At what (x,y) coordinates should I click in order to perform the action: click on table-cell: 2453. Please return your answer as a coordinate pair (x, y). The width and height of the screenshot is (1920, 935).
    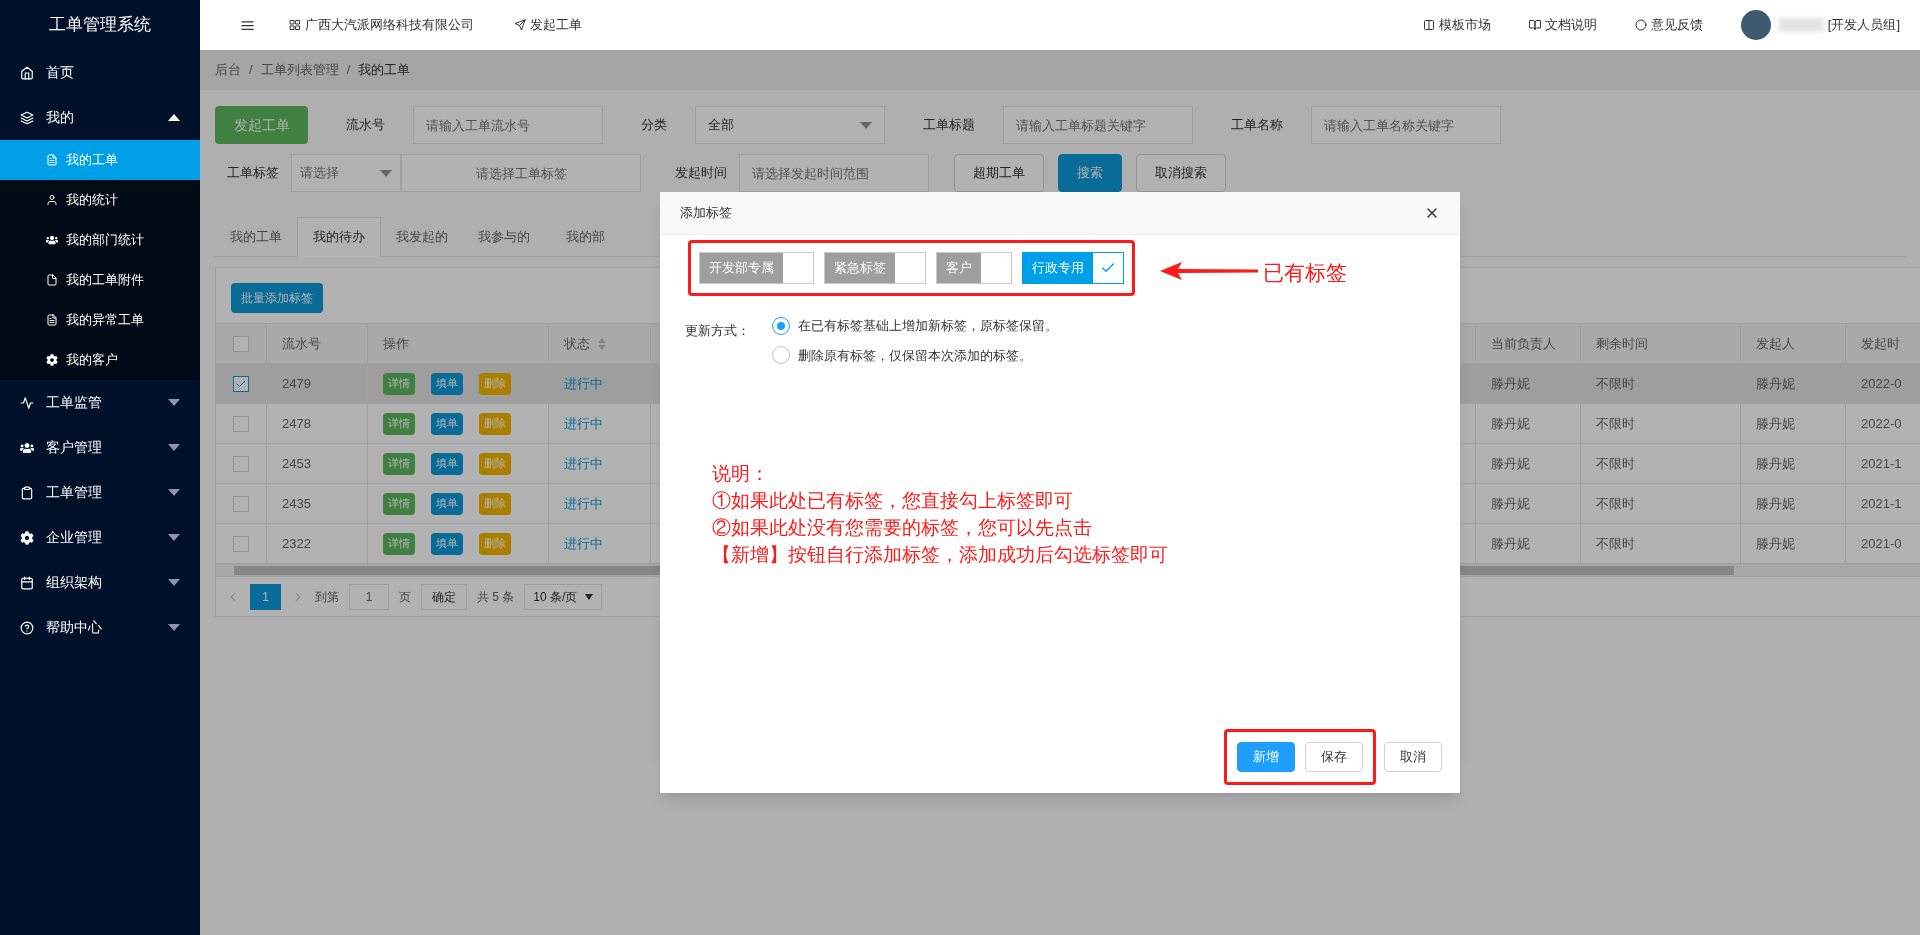
    Looking at the image, I should click on (317, 463).